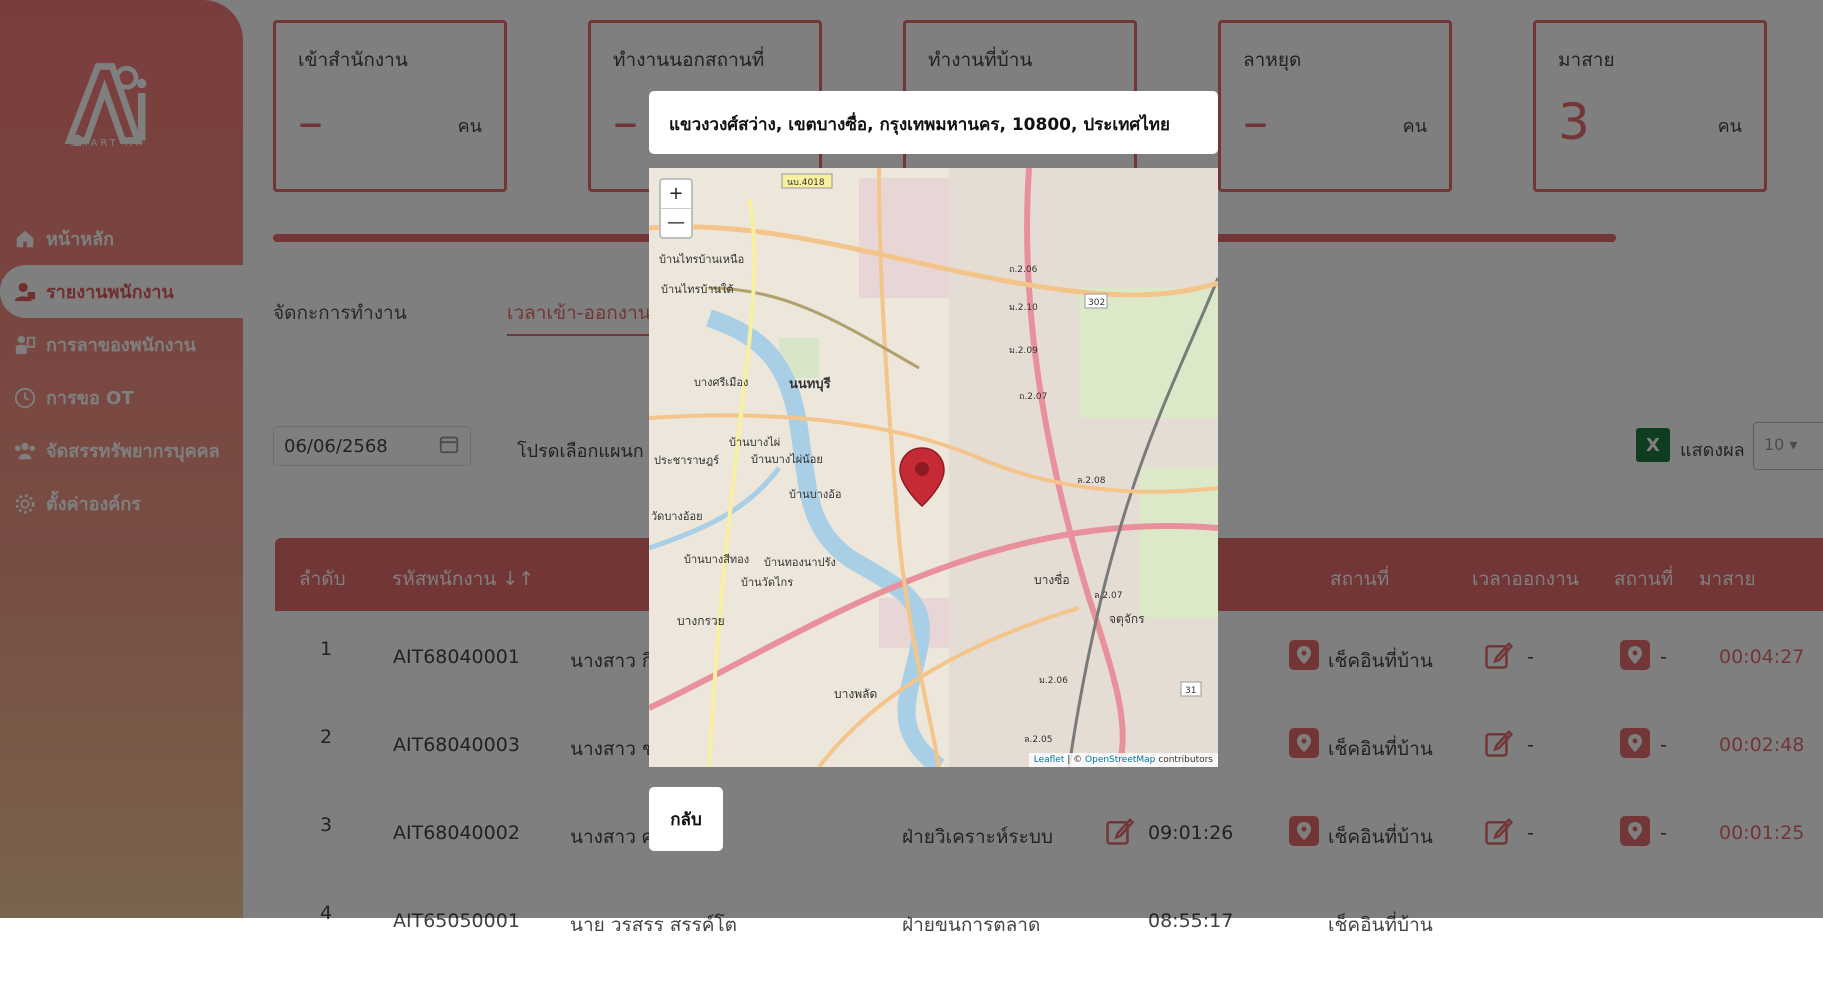  What do you see at coordinates (1127, 619) in the screenshot?
I see `map-label: จตุจักร` at bounding box center [1127, 619].